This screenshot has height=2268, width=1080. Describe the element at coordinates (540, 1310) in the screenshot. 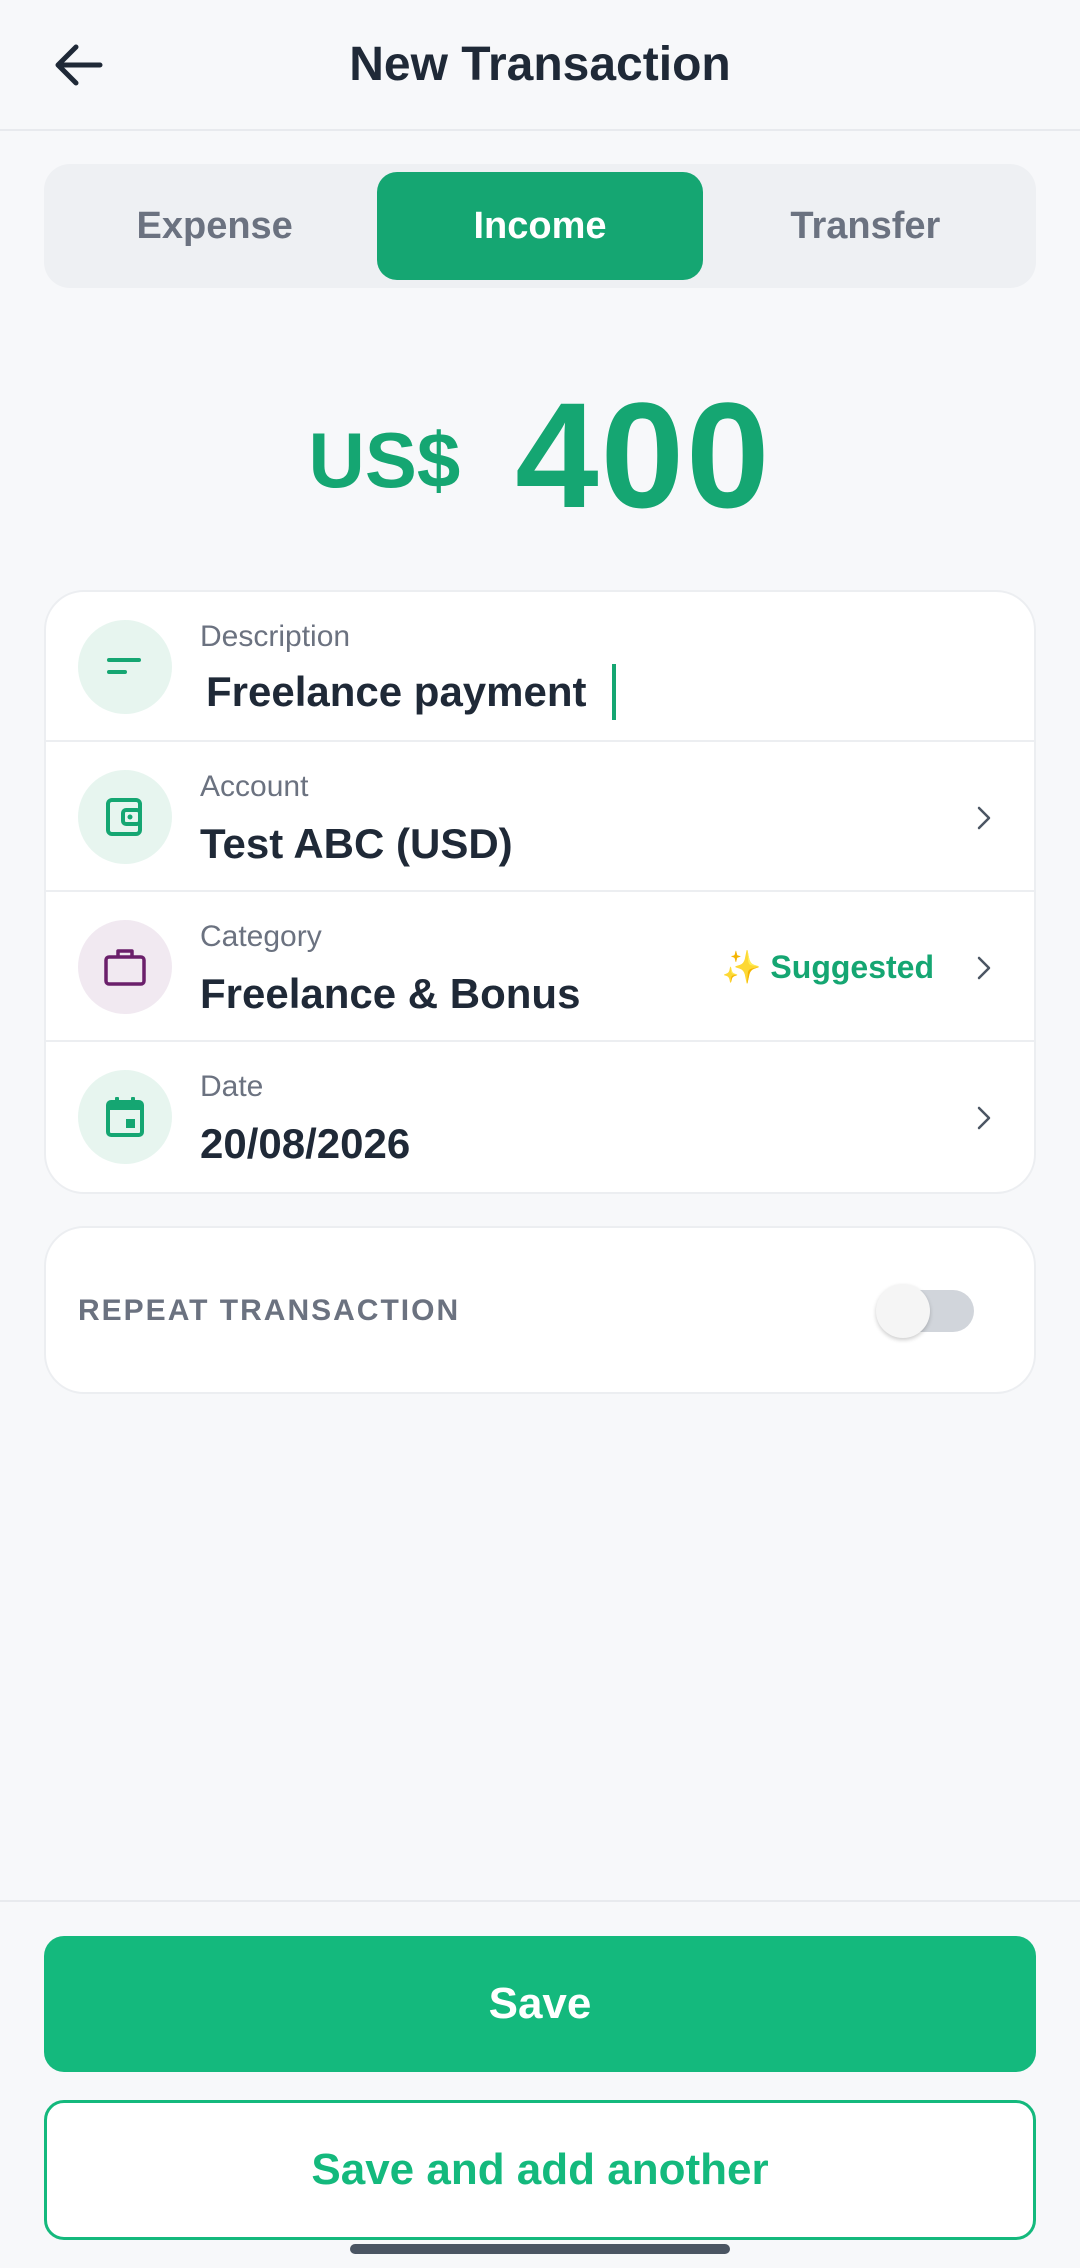

I see `repeat-transaction-card: REPEAT TRANSACTION` at that location.